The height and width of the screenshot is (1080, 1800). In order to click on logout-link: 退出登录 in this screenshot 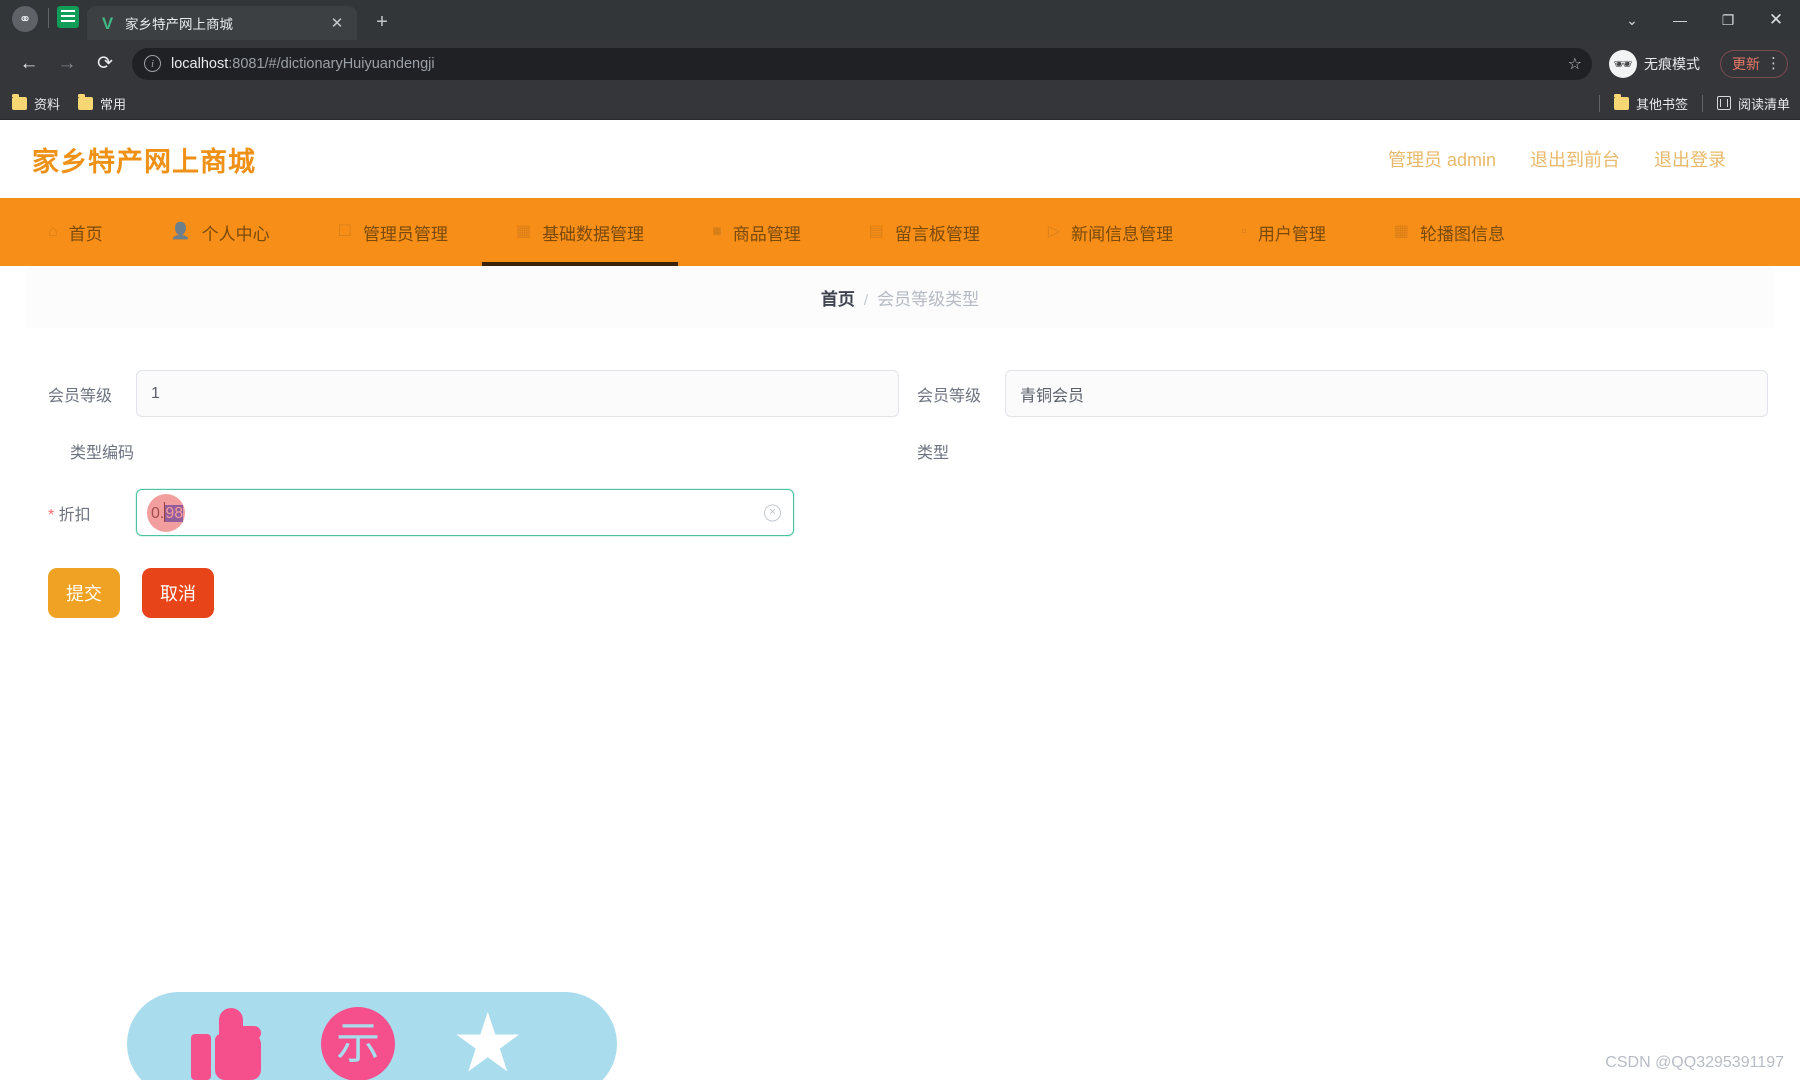, I will do `click(1690, 159)`.